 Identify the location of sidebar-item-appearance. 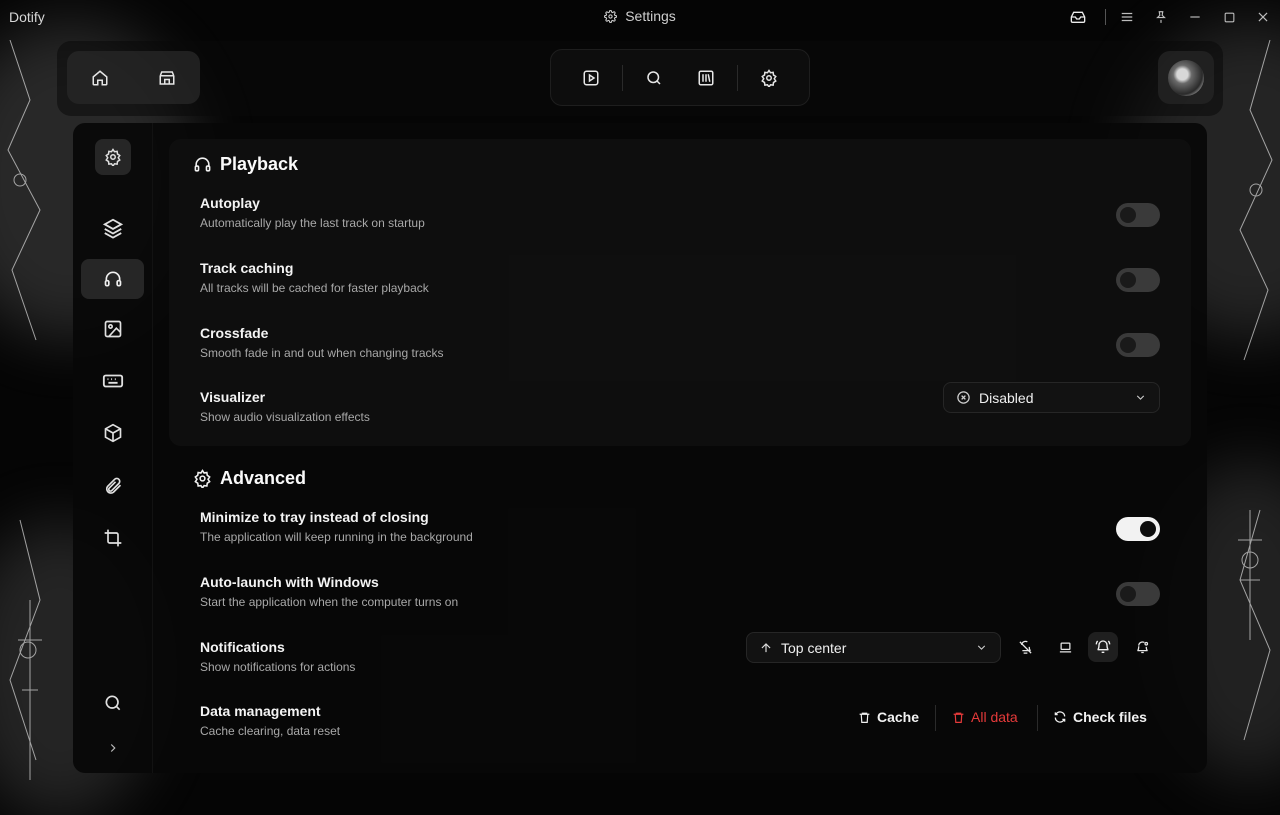
(112, 329).